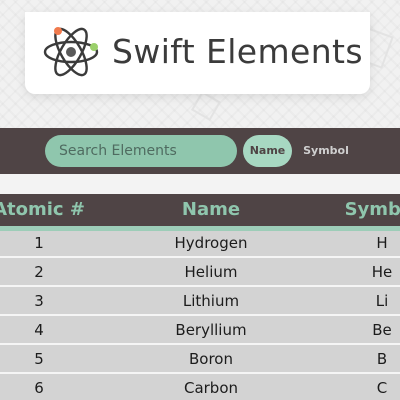  What do you see at coordinates (211, 386) in the screenshot?
I see `element-name-cell: Carbon` at bounding box center [211, 386].